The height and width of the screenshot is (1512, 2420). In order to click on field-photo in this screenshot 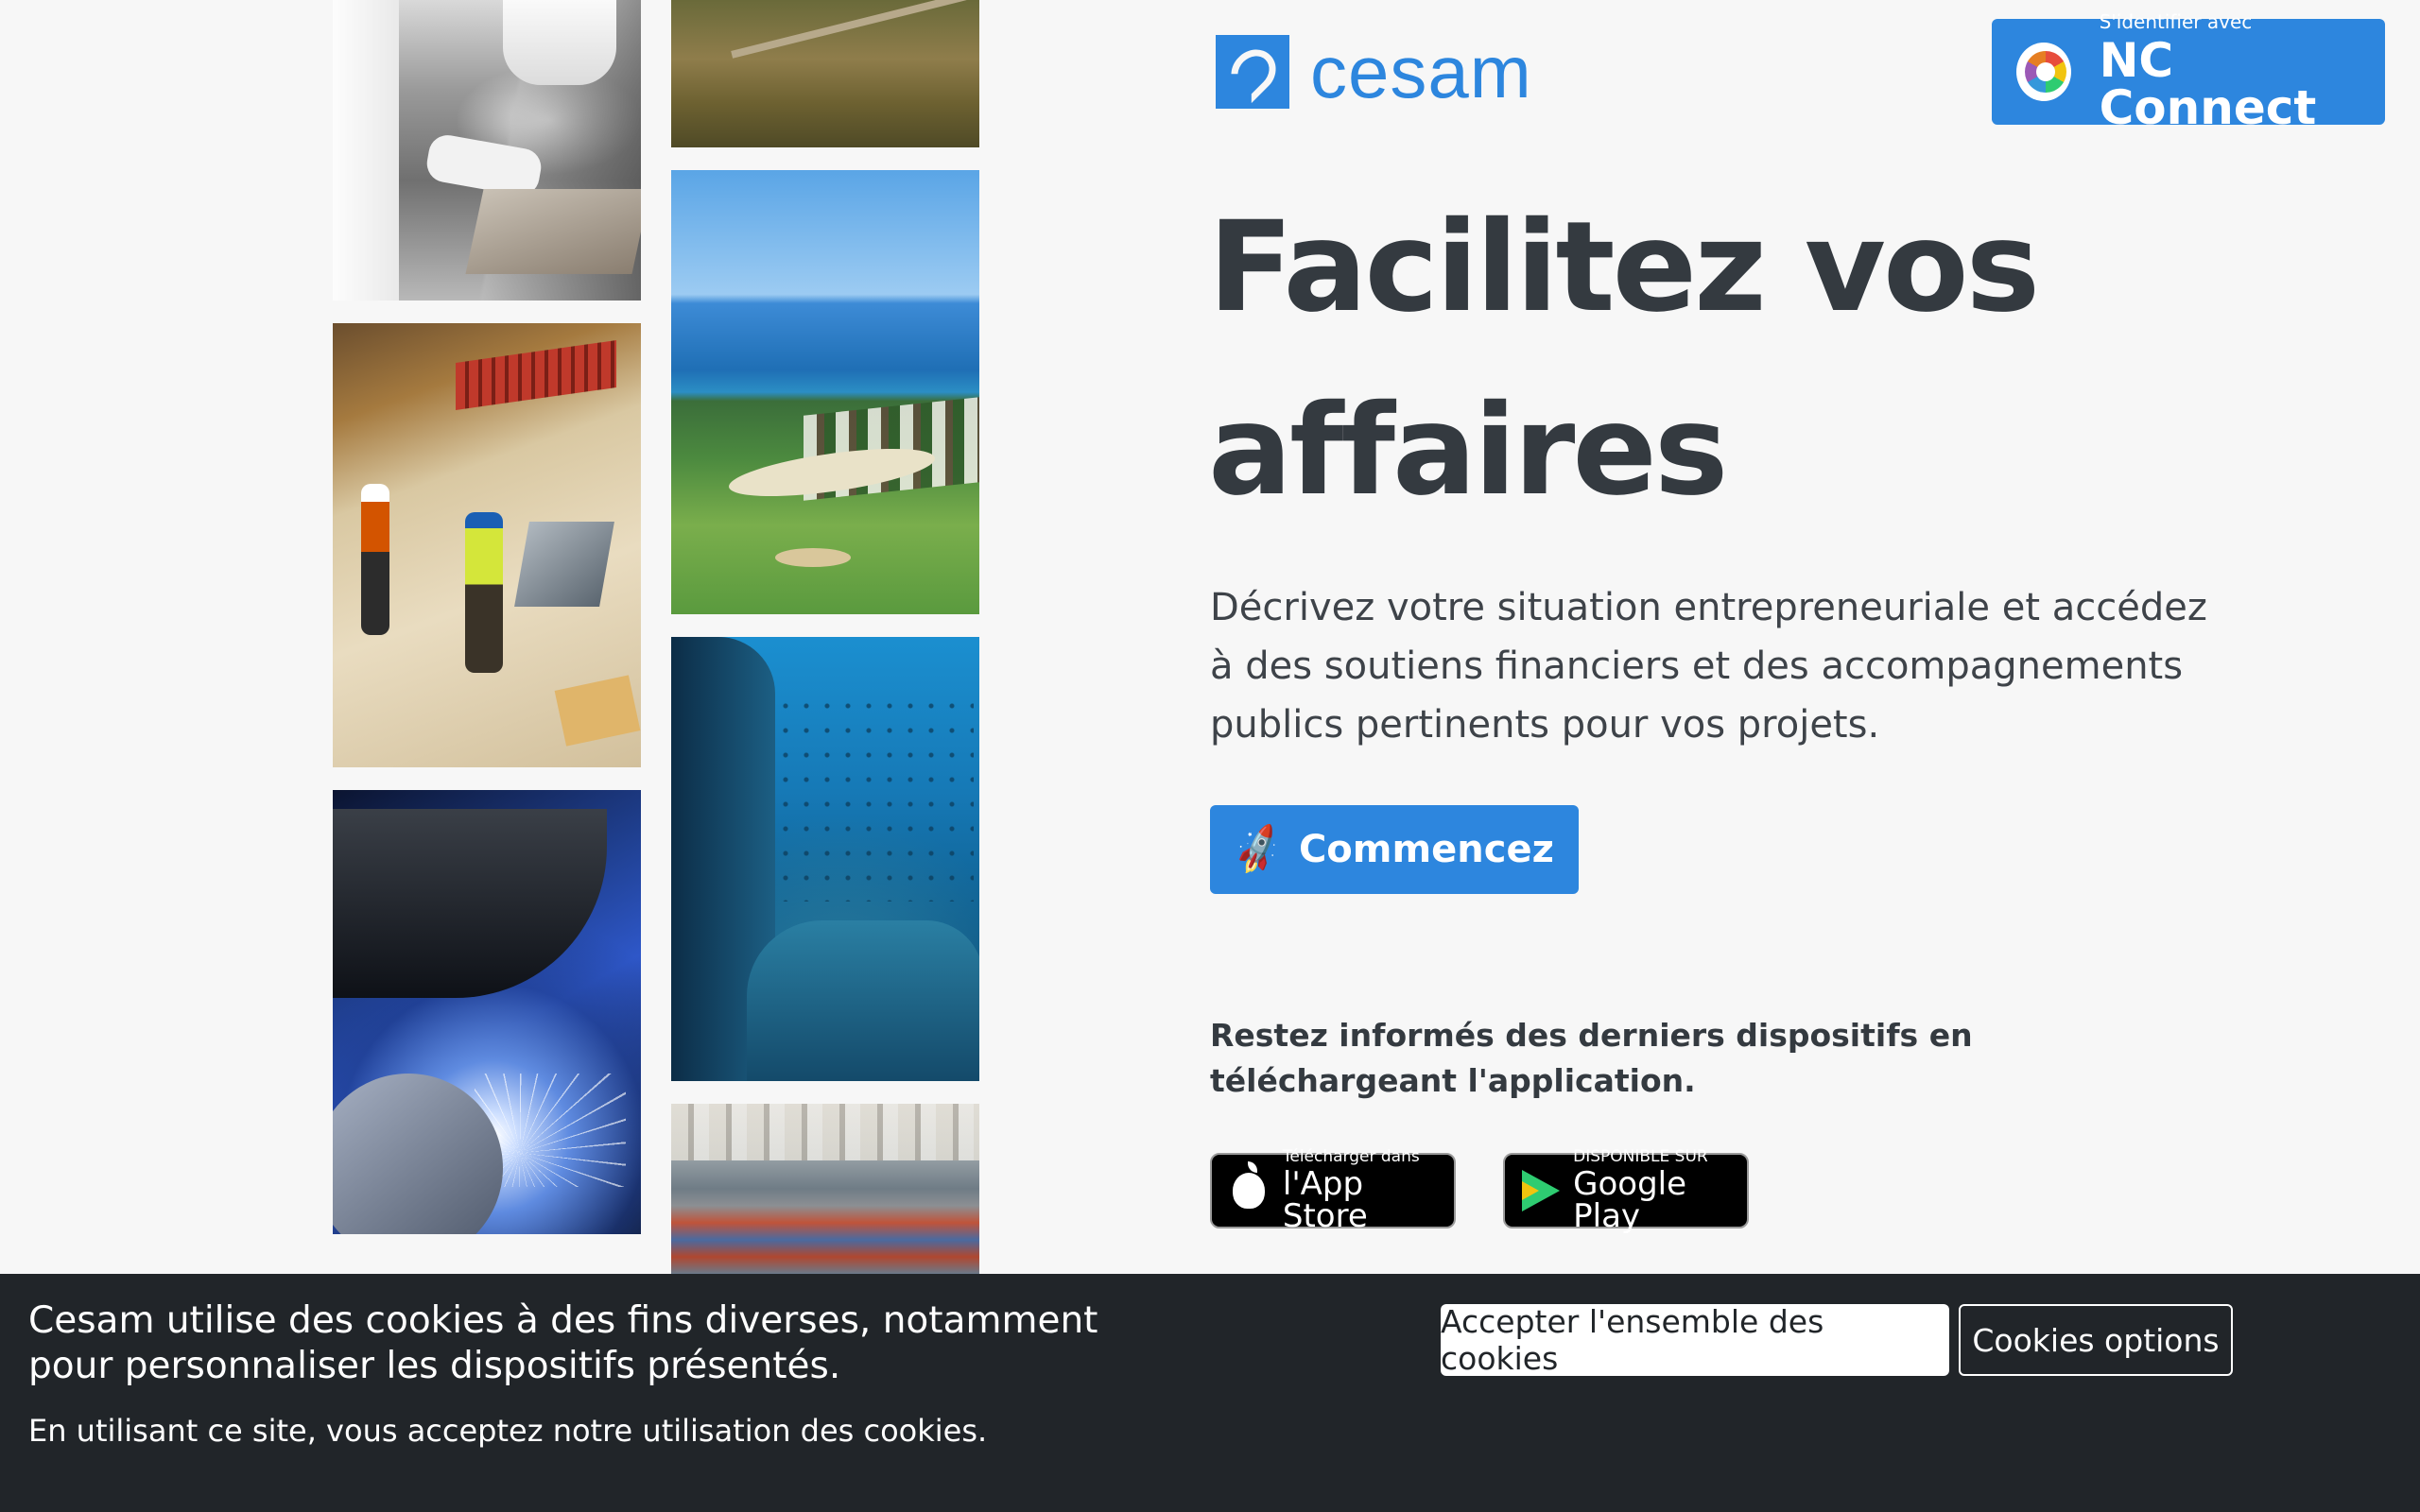, I will do `click(825, 73)`.